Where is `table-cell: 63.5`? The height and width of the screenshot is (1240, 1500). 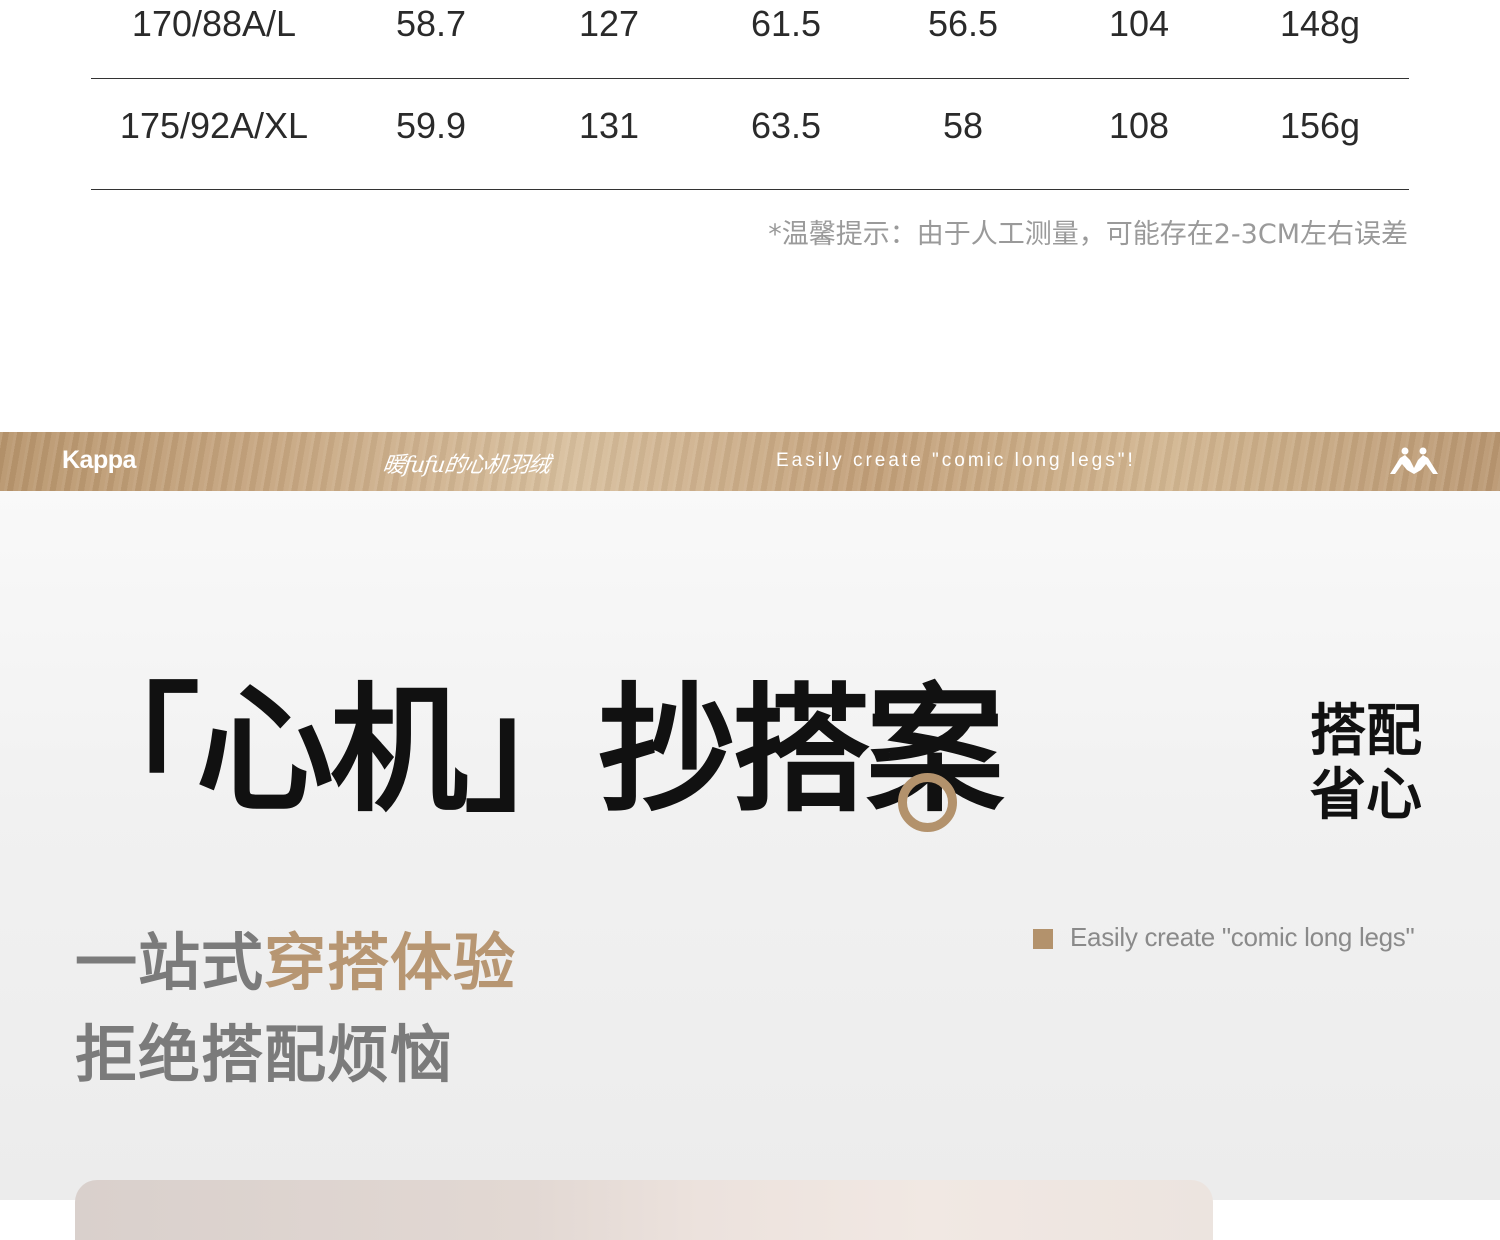 table-cell: 63.5 is located at coordinates (786, 125).